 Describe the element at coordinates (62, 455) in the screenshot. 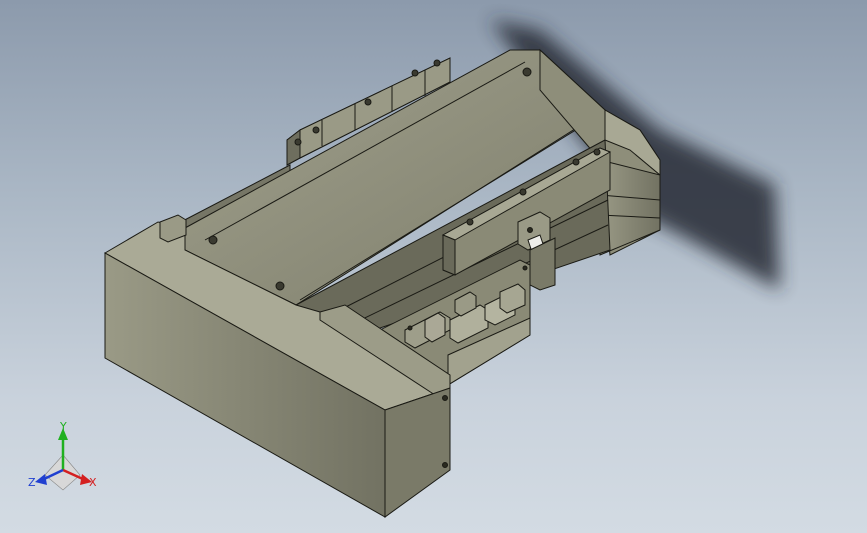

I see `axis-triad: Y X Z` at that location.